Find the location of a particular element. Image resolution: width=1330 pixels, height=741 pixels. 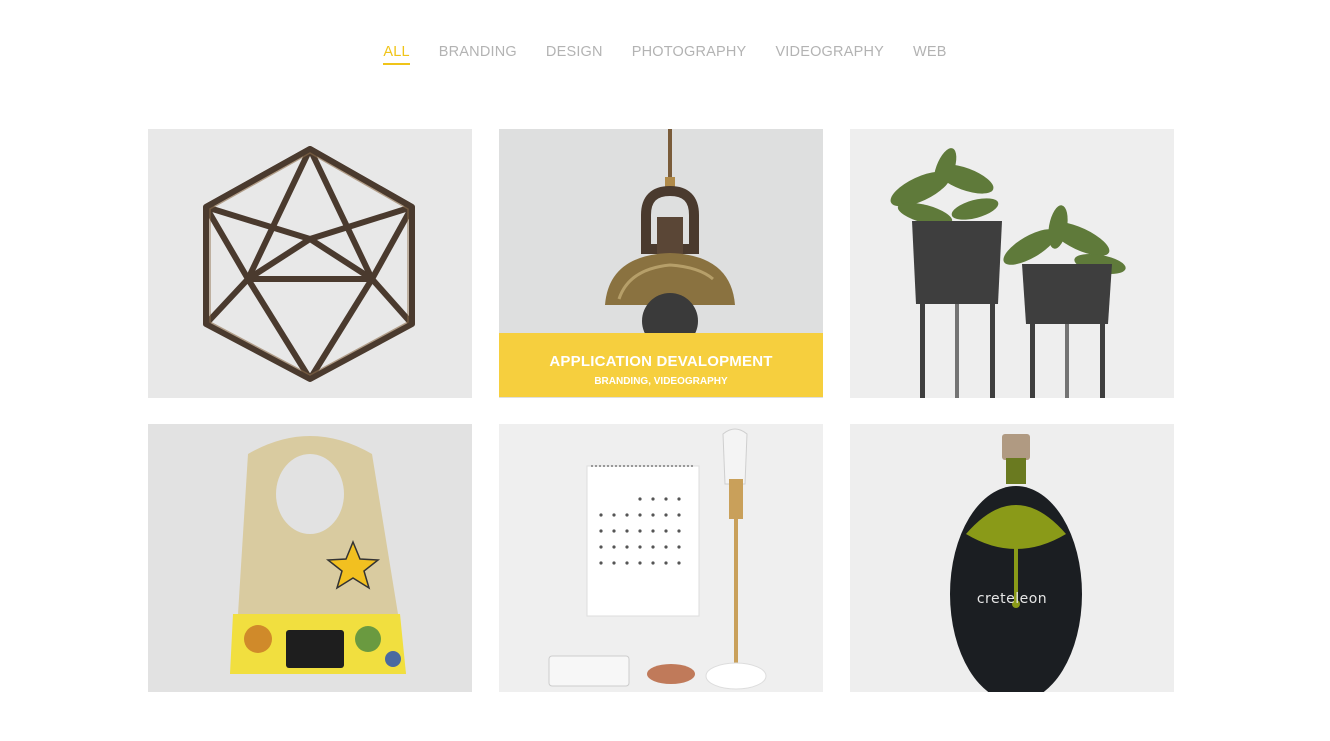

portfolio-item-categories: BRANDING, VIDEOGRAPHY is located at coordinates (661, 381).